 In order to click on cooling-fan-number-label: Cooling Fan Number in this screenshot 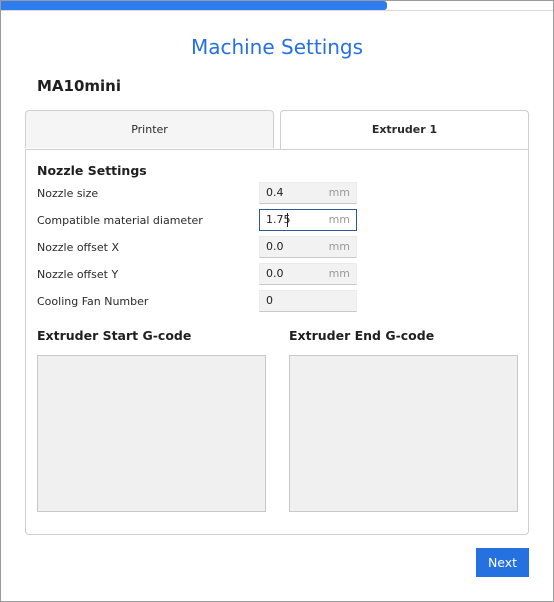, I will do `click(93, 301)`.